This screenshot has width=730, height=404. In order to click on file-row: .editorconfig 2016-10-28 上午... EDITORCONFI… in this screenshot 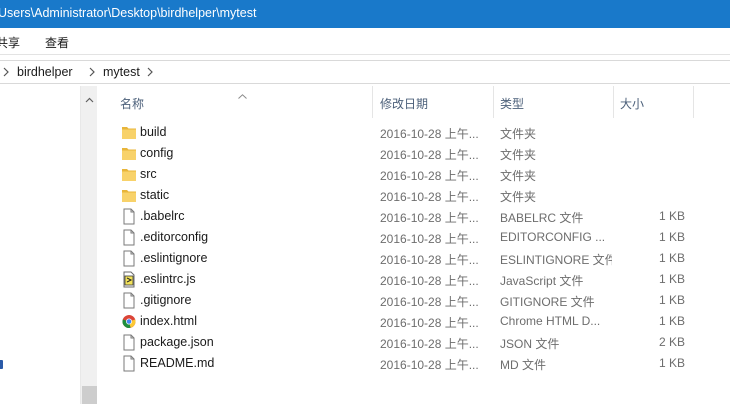, I will do `click(413, 237)`.